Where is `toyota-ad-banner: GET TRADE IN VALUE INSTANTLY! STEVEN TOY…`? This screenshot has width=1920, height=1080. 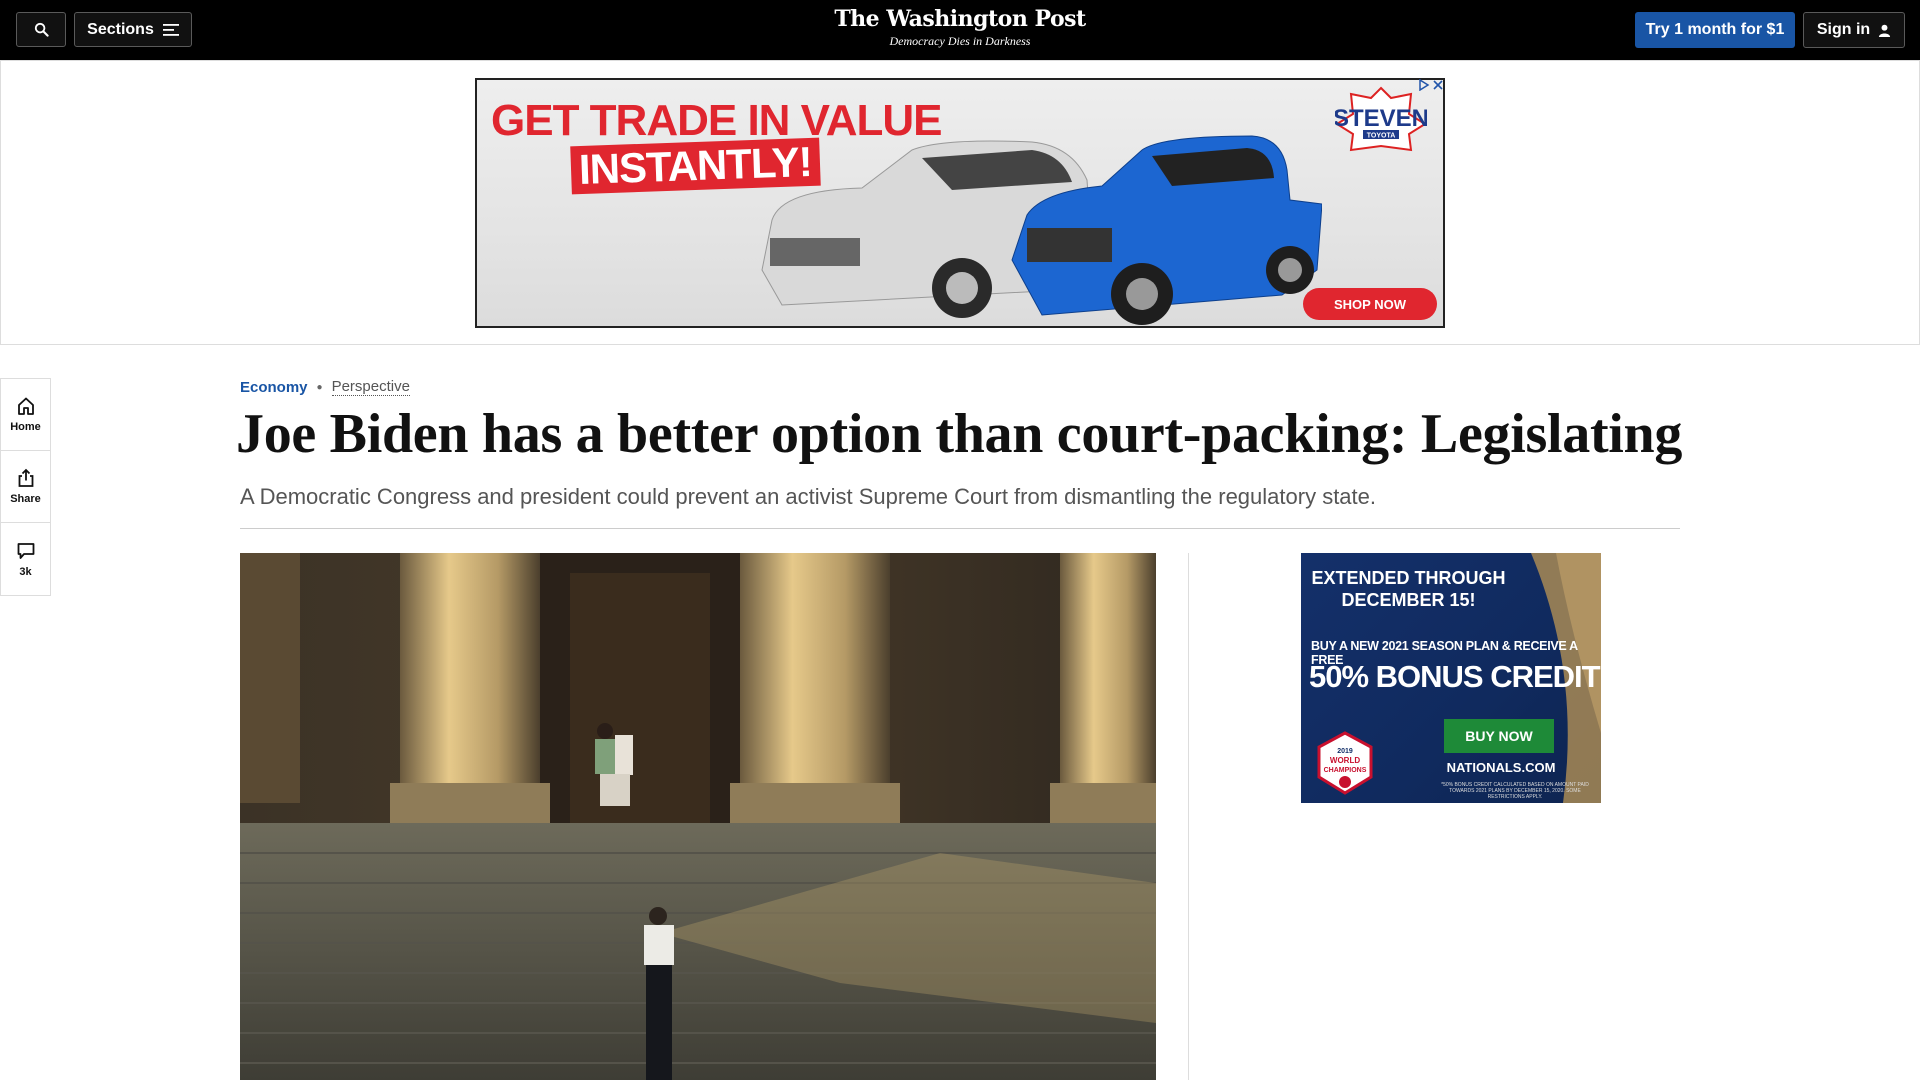 toyota-ad-banner: GET TRADE IN VALUE INSTANTLY! STEVEN TOY… is located at coordinates (960, 203).